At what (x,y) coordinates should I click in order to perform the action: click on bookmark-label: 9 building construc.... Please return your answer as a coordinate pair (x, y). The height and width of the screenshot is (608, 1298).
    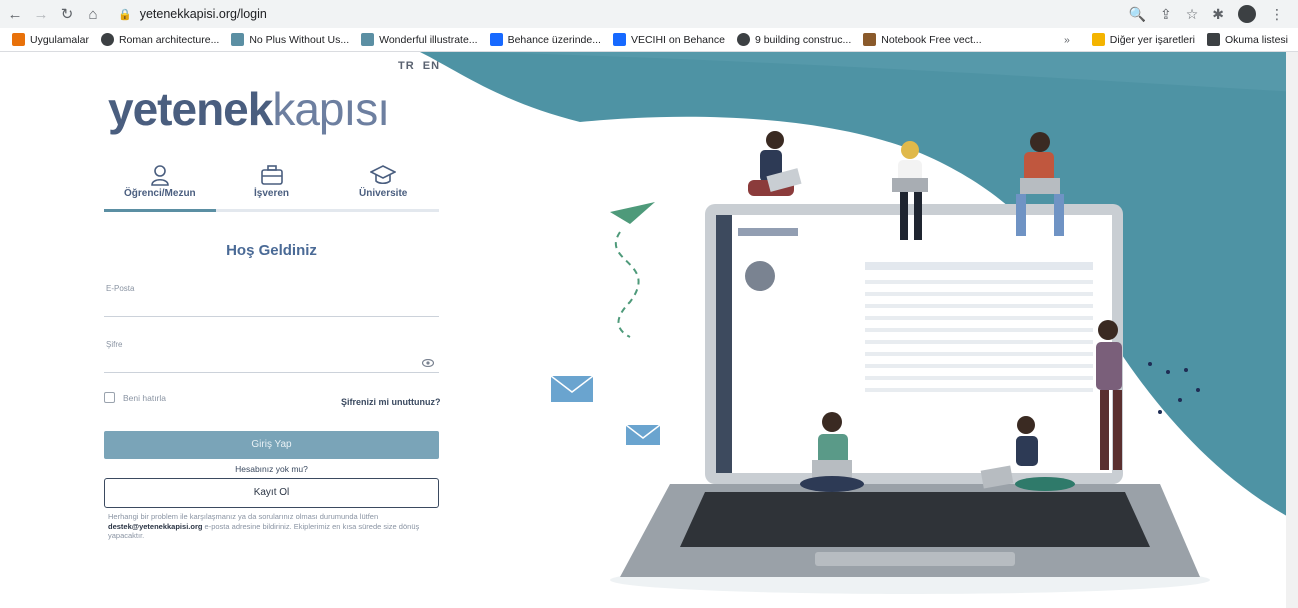
    Looking at the image, I should click on (803, 39).